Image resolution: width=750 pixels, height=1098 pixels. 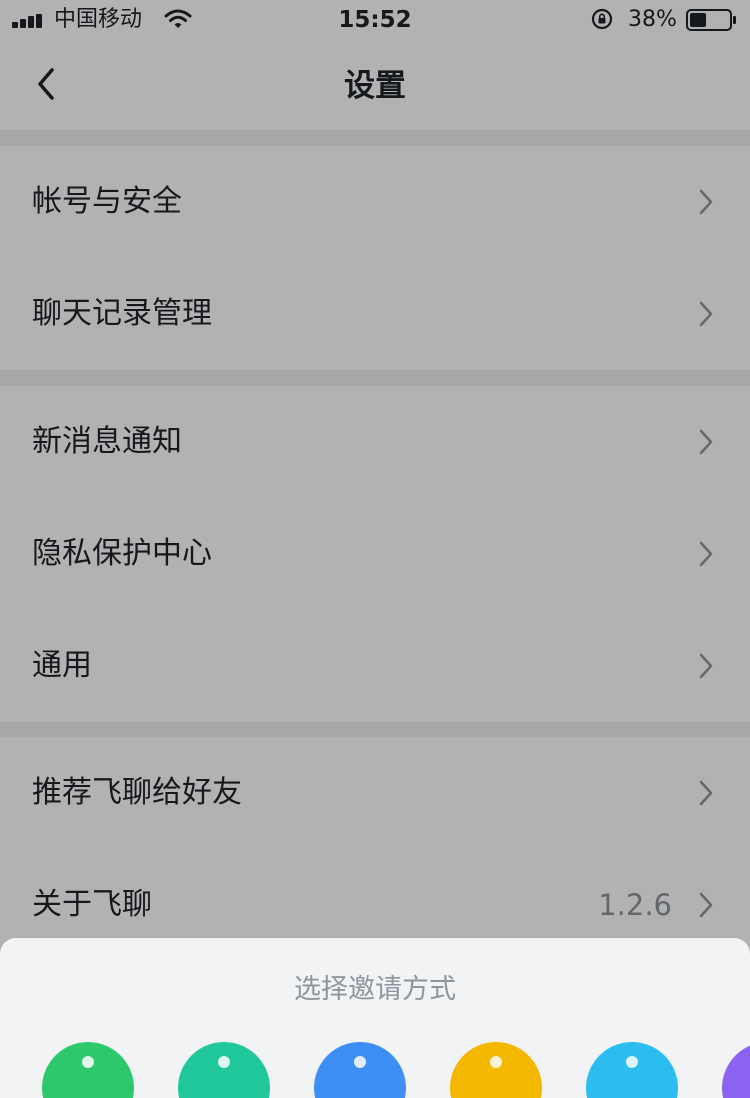 I want to click on invite-method-sheet: 选择邀请方式, so click(x=375, y=1018).